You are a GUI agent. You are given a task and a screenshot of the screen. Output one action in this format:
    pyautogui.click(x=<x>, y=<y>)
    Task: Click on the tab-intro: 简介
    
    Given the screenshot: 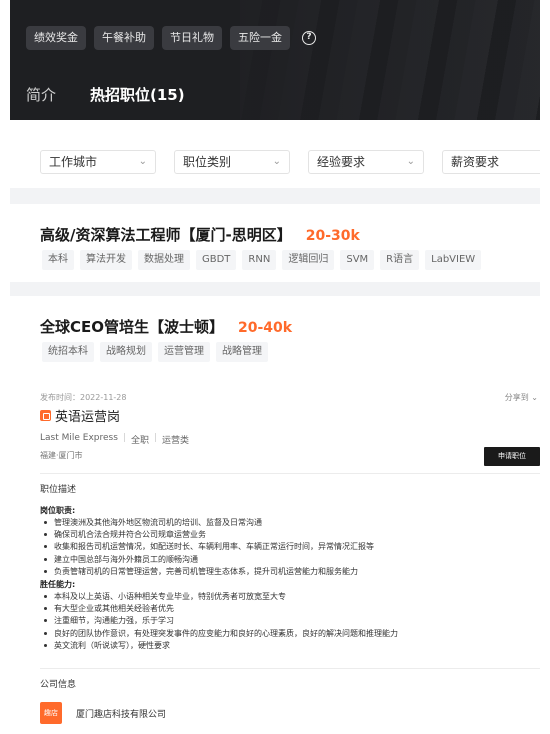 What is the action you would take?
    pyautogui.click(x=41, y=95)
    